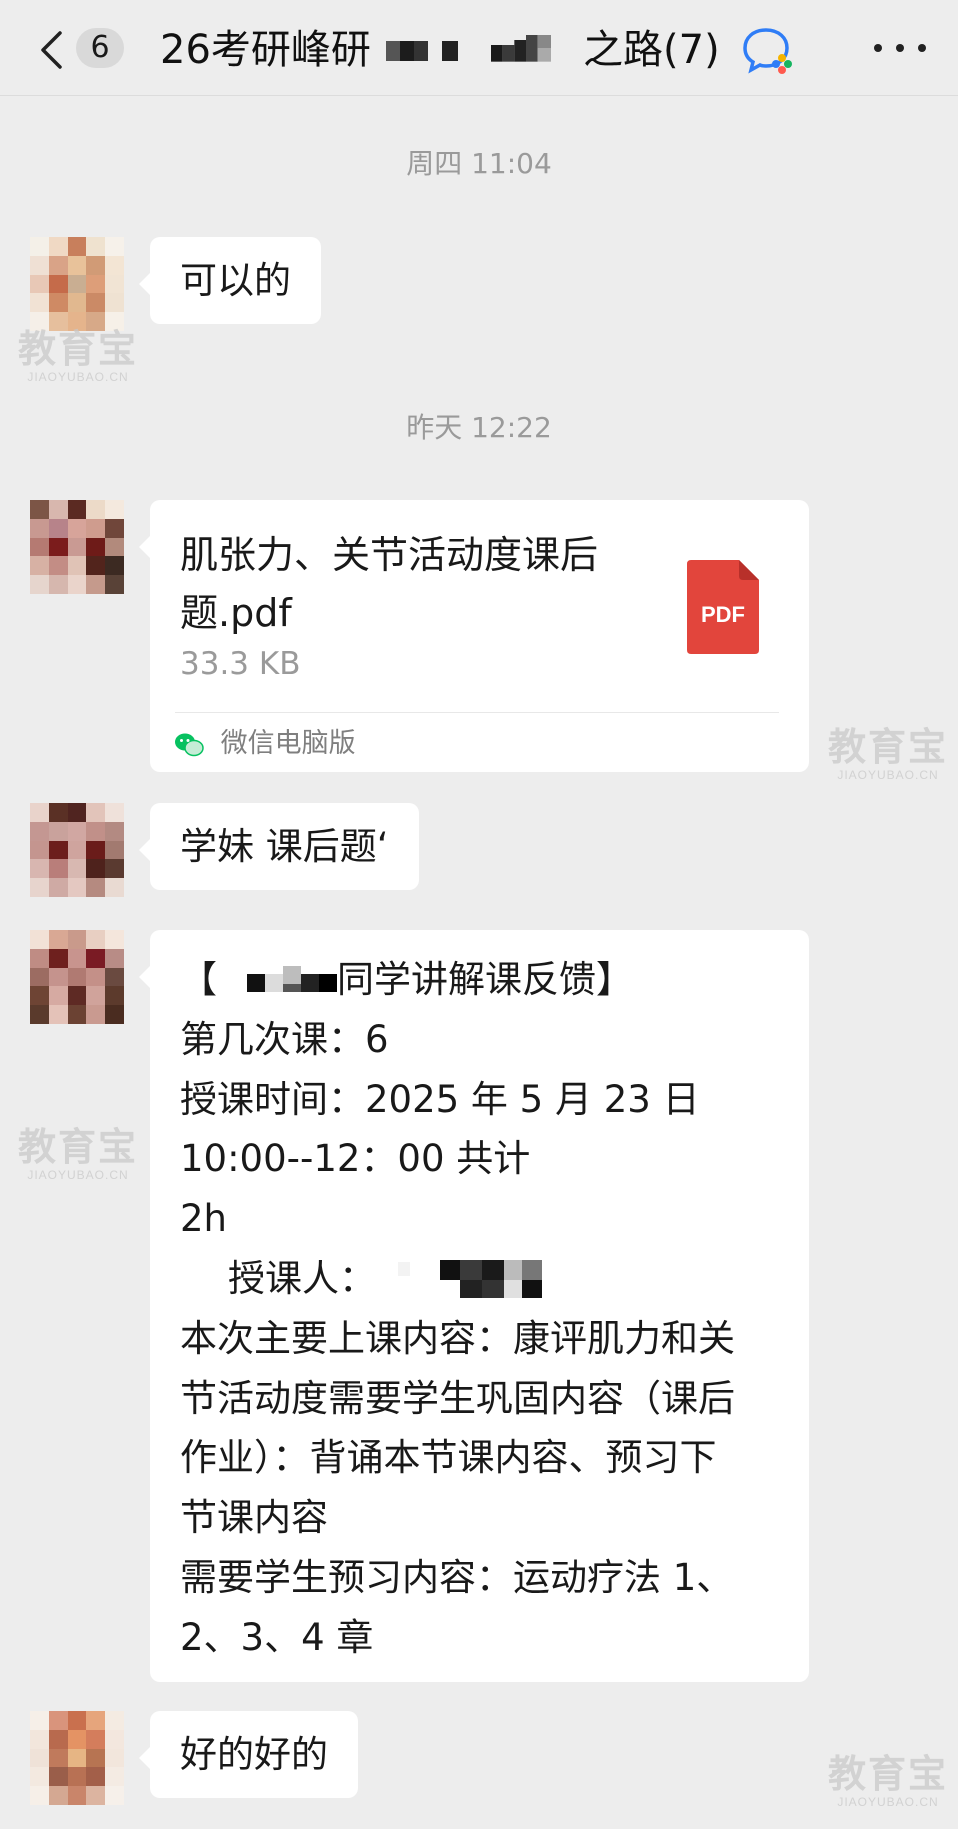  What do you see at coordinates (235, 280) in the screenshot?
I see `message-text: 可以的` at bounding box center [235, 280].